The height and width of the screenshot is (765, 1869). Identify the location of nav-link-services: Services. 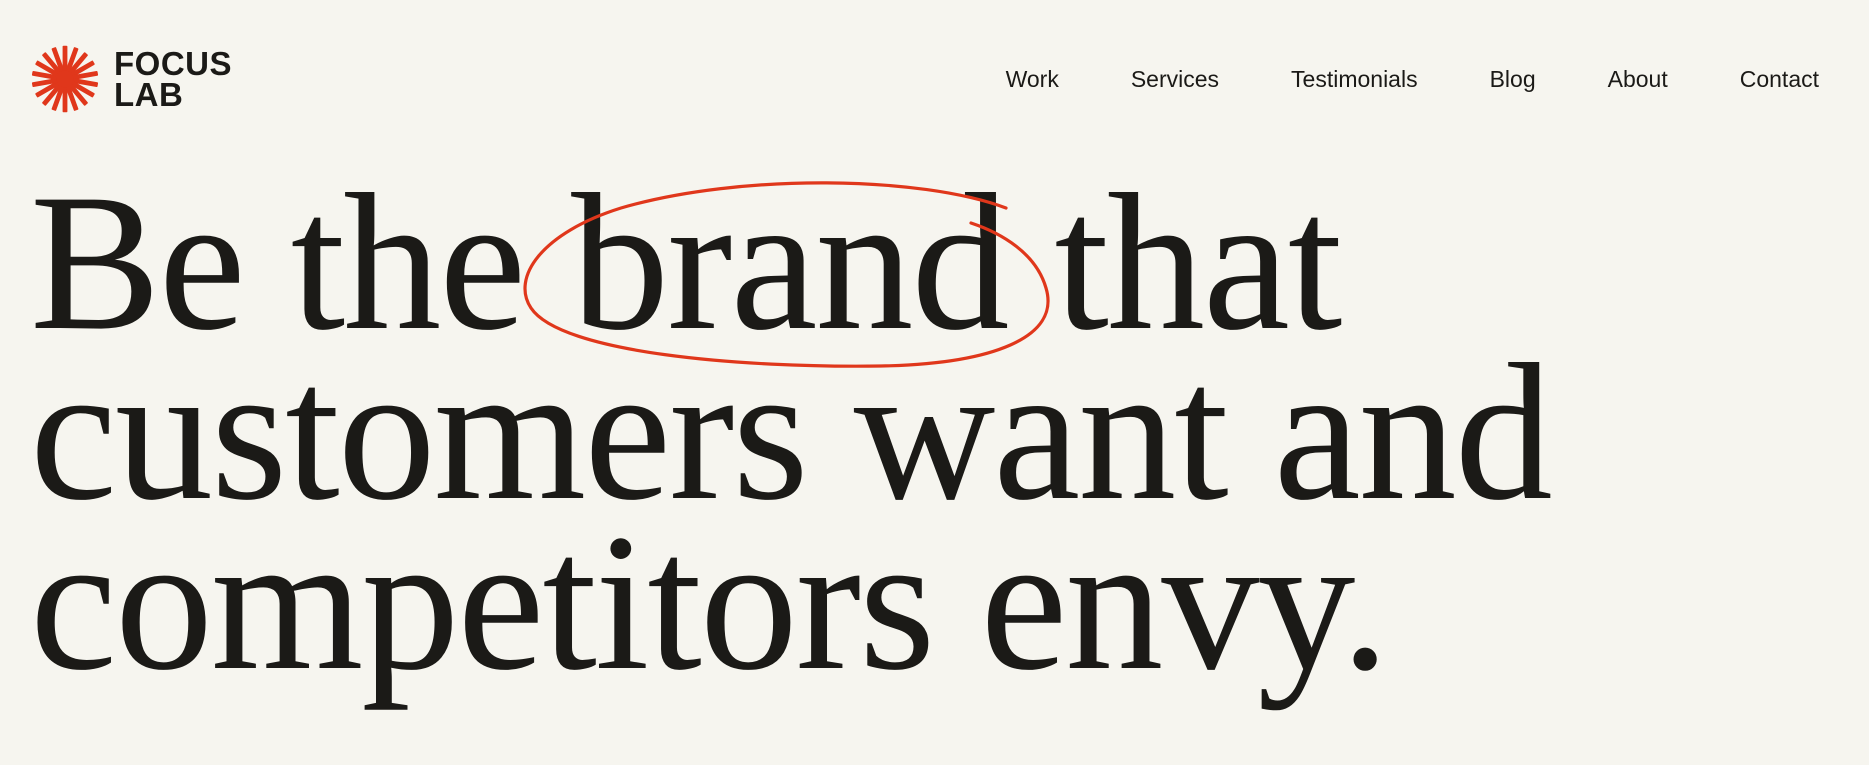
(1175, 79).